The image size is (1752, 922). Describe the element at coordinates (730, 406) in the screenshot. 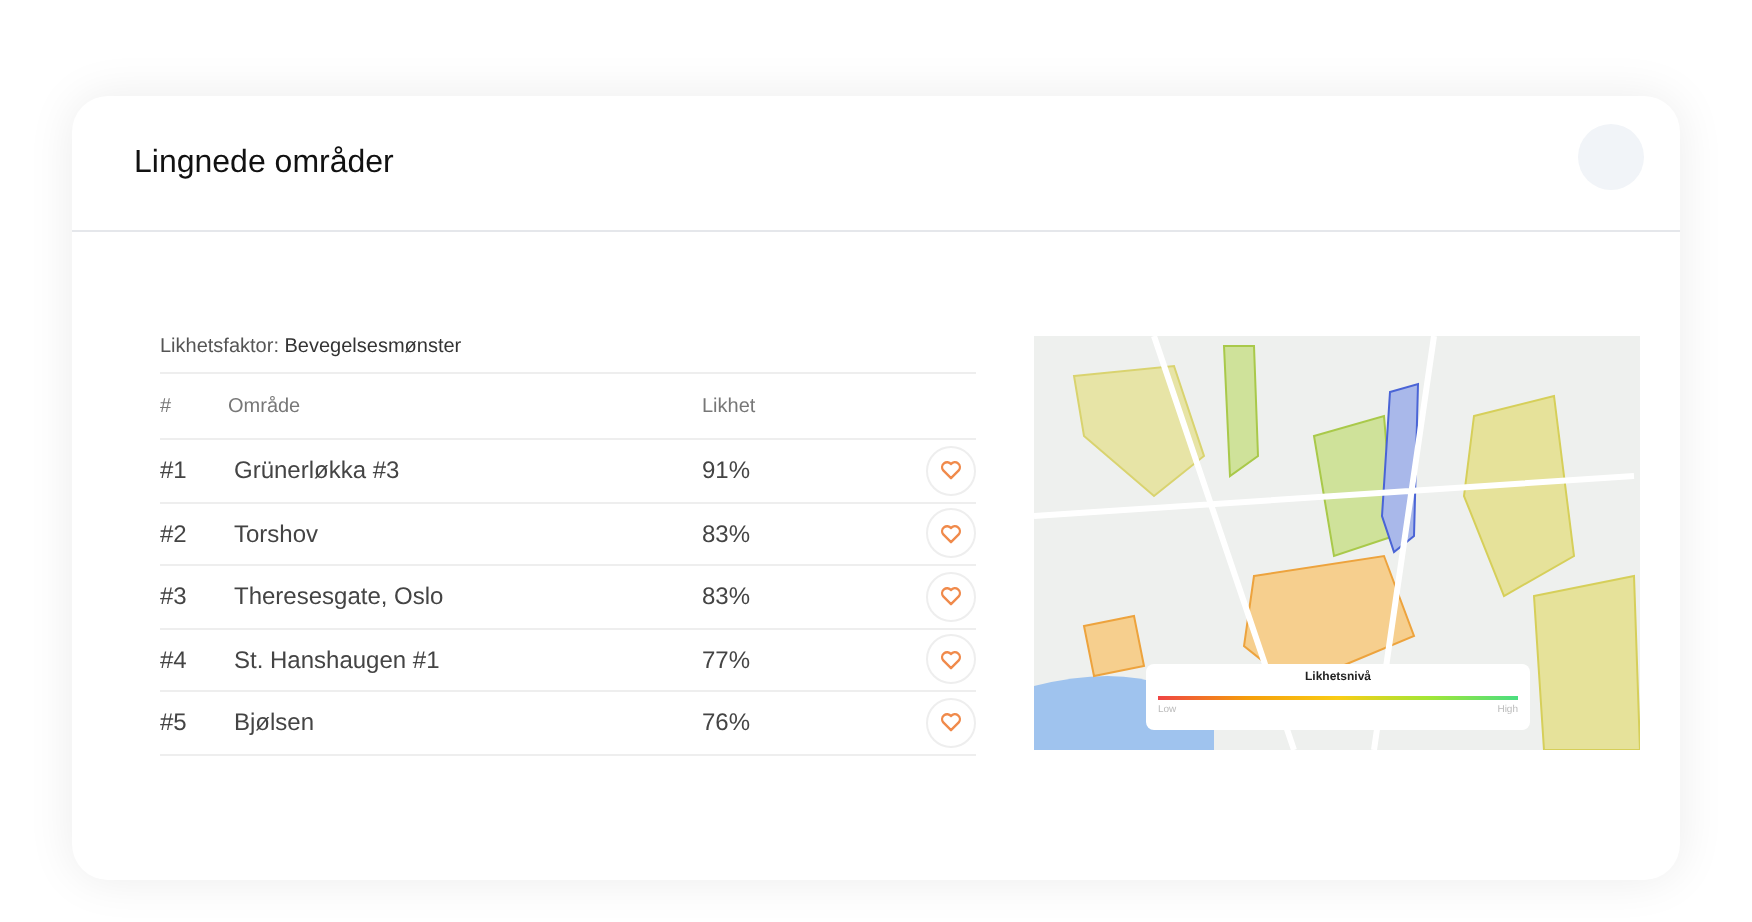

I see `column-header: Likhet` at that location.